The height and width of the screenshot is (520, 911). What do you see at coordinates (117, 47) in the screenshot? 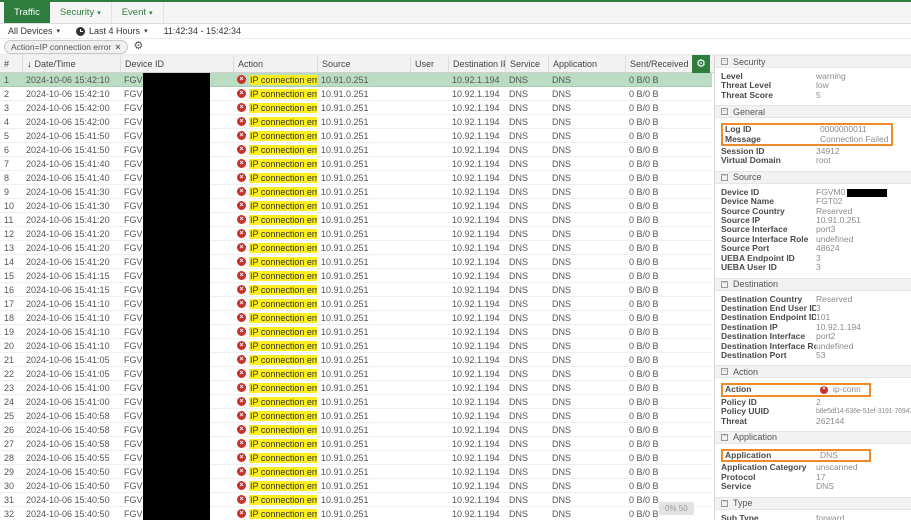
I see `close-icon: ×` at bounding box center [117, 47].